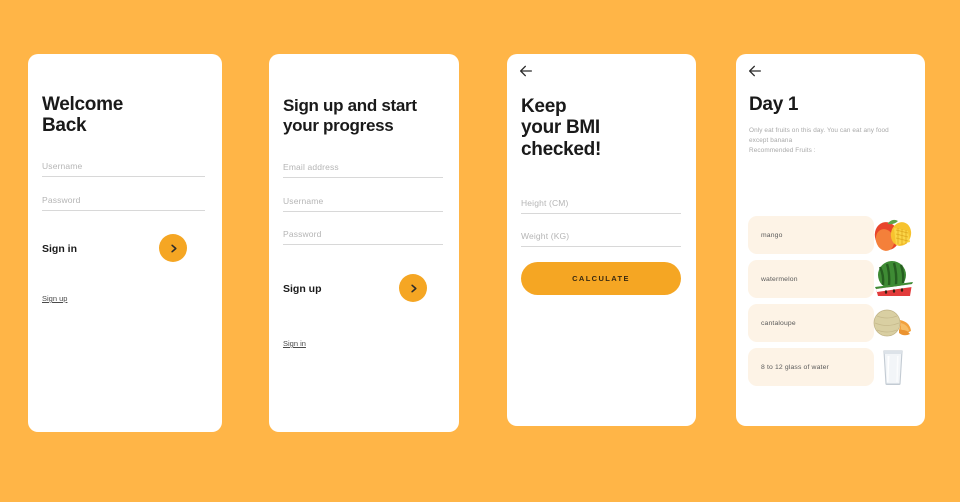  I want to click on food-label: cantaloupe, so click(811, 323).